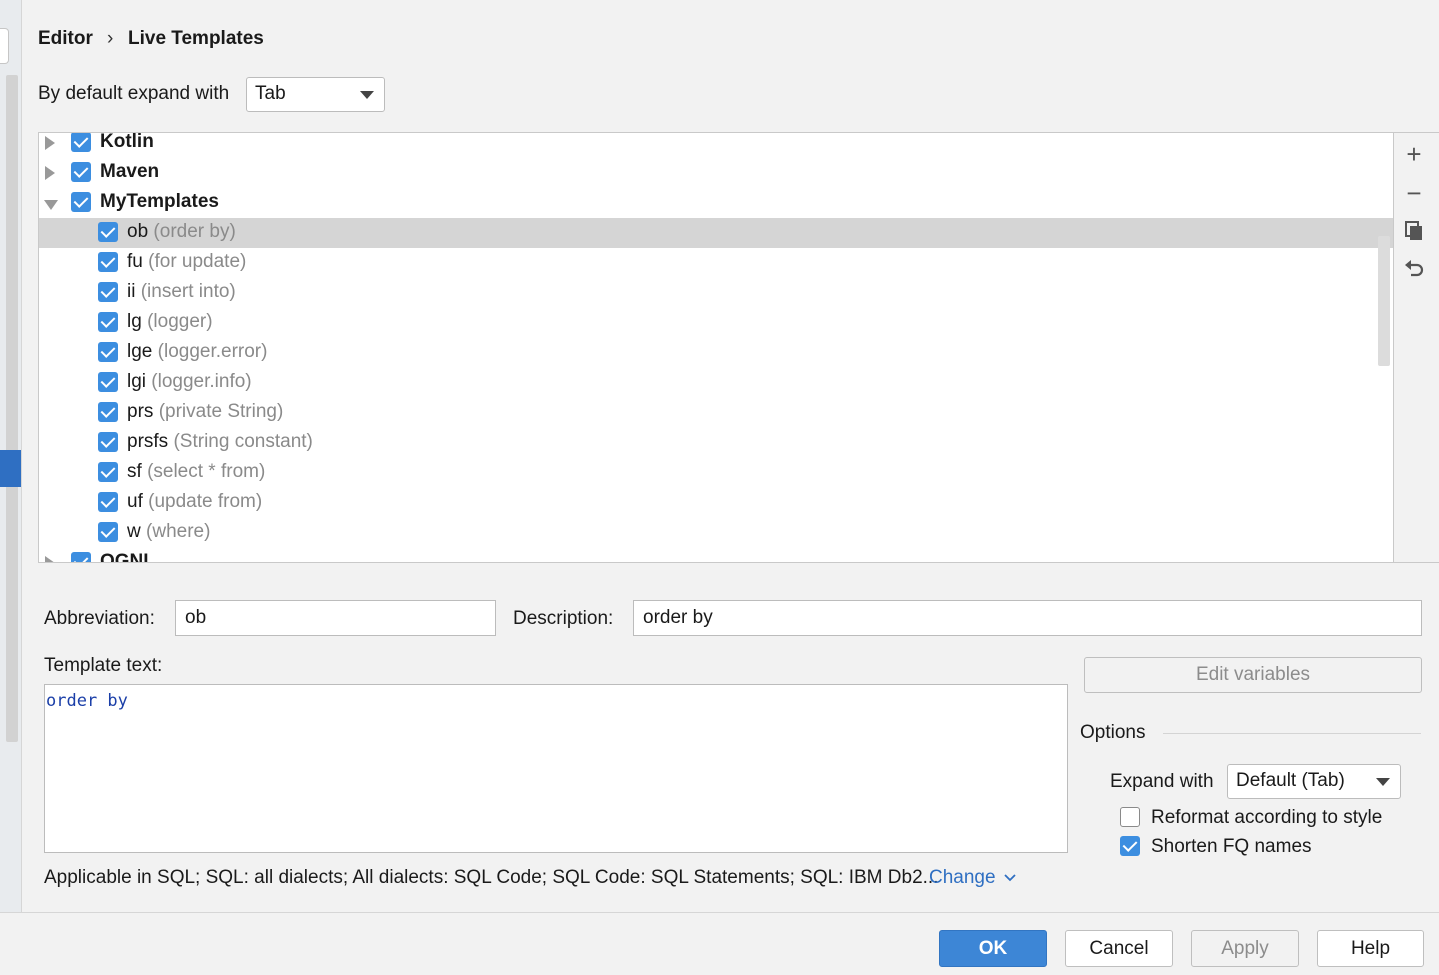 The width and height of the screenshot is (1439, 975). What do you see at coordinates (201, 381) in the screenshot?
I see `template-description: (logger.info)` at bounding box center [201, 381].